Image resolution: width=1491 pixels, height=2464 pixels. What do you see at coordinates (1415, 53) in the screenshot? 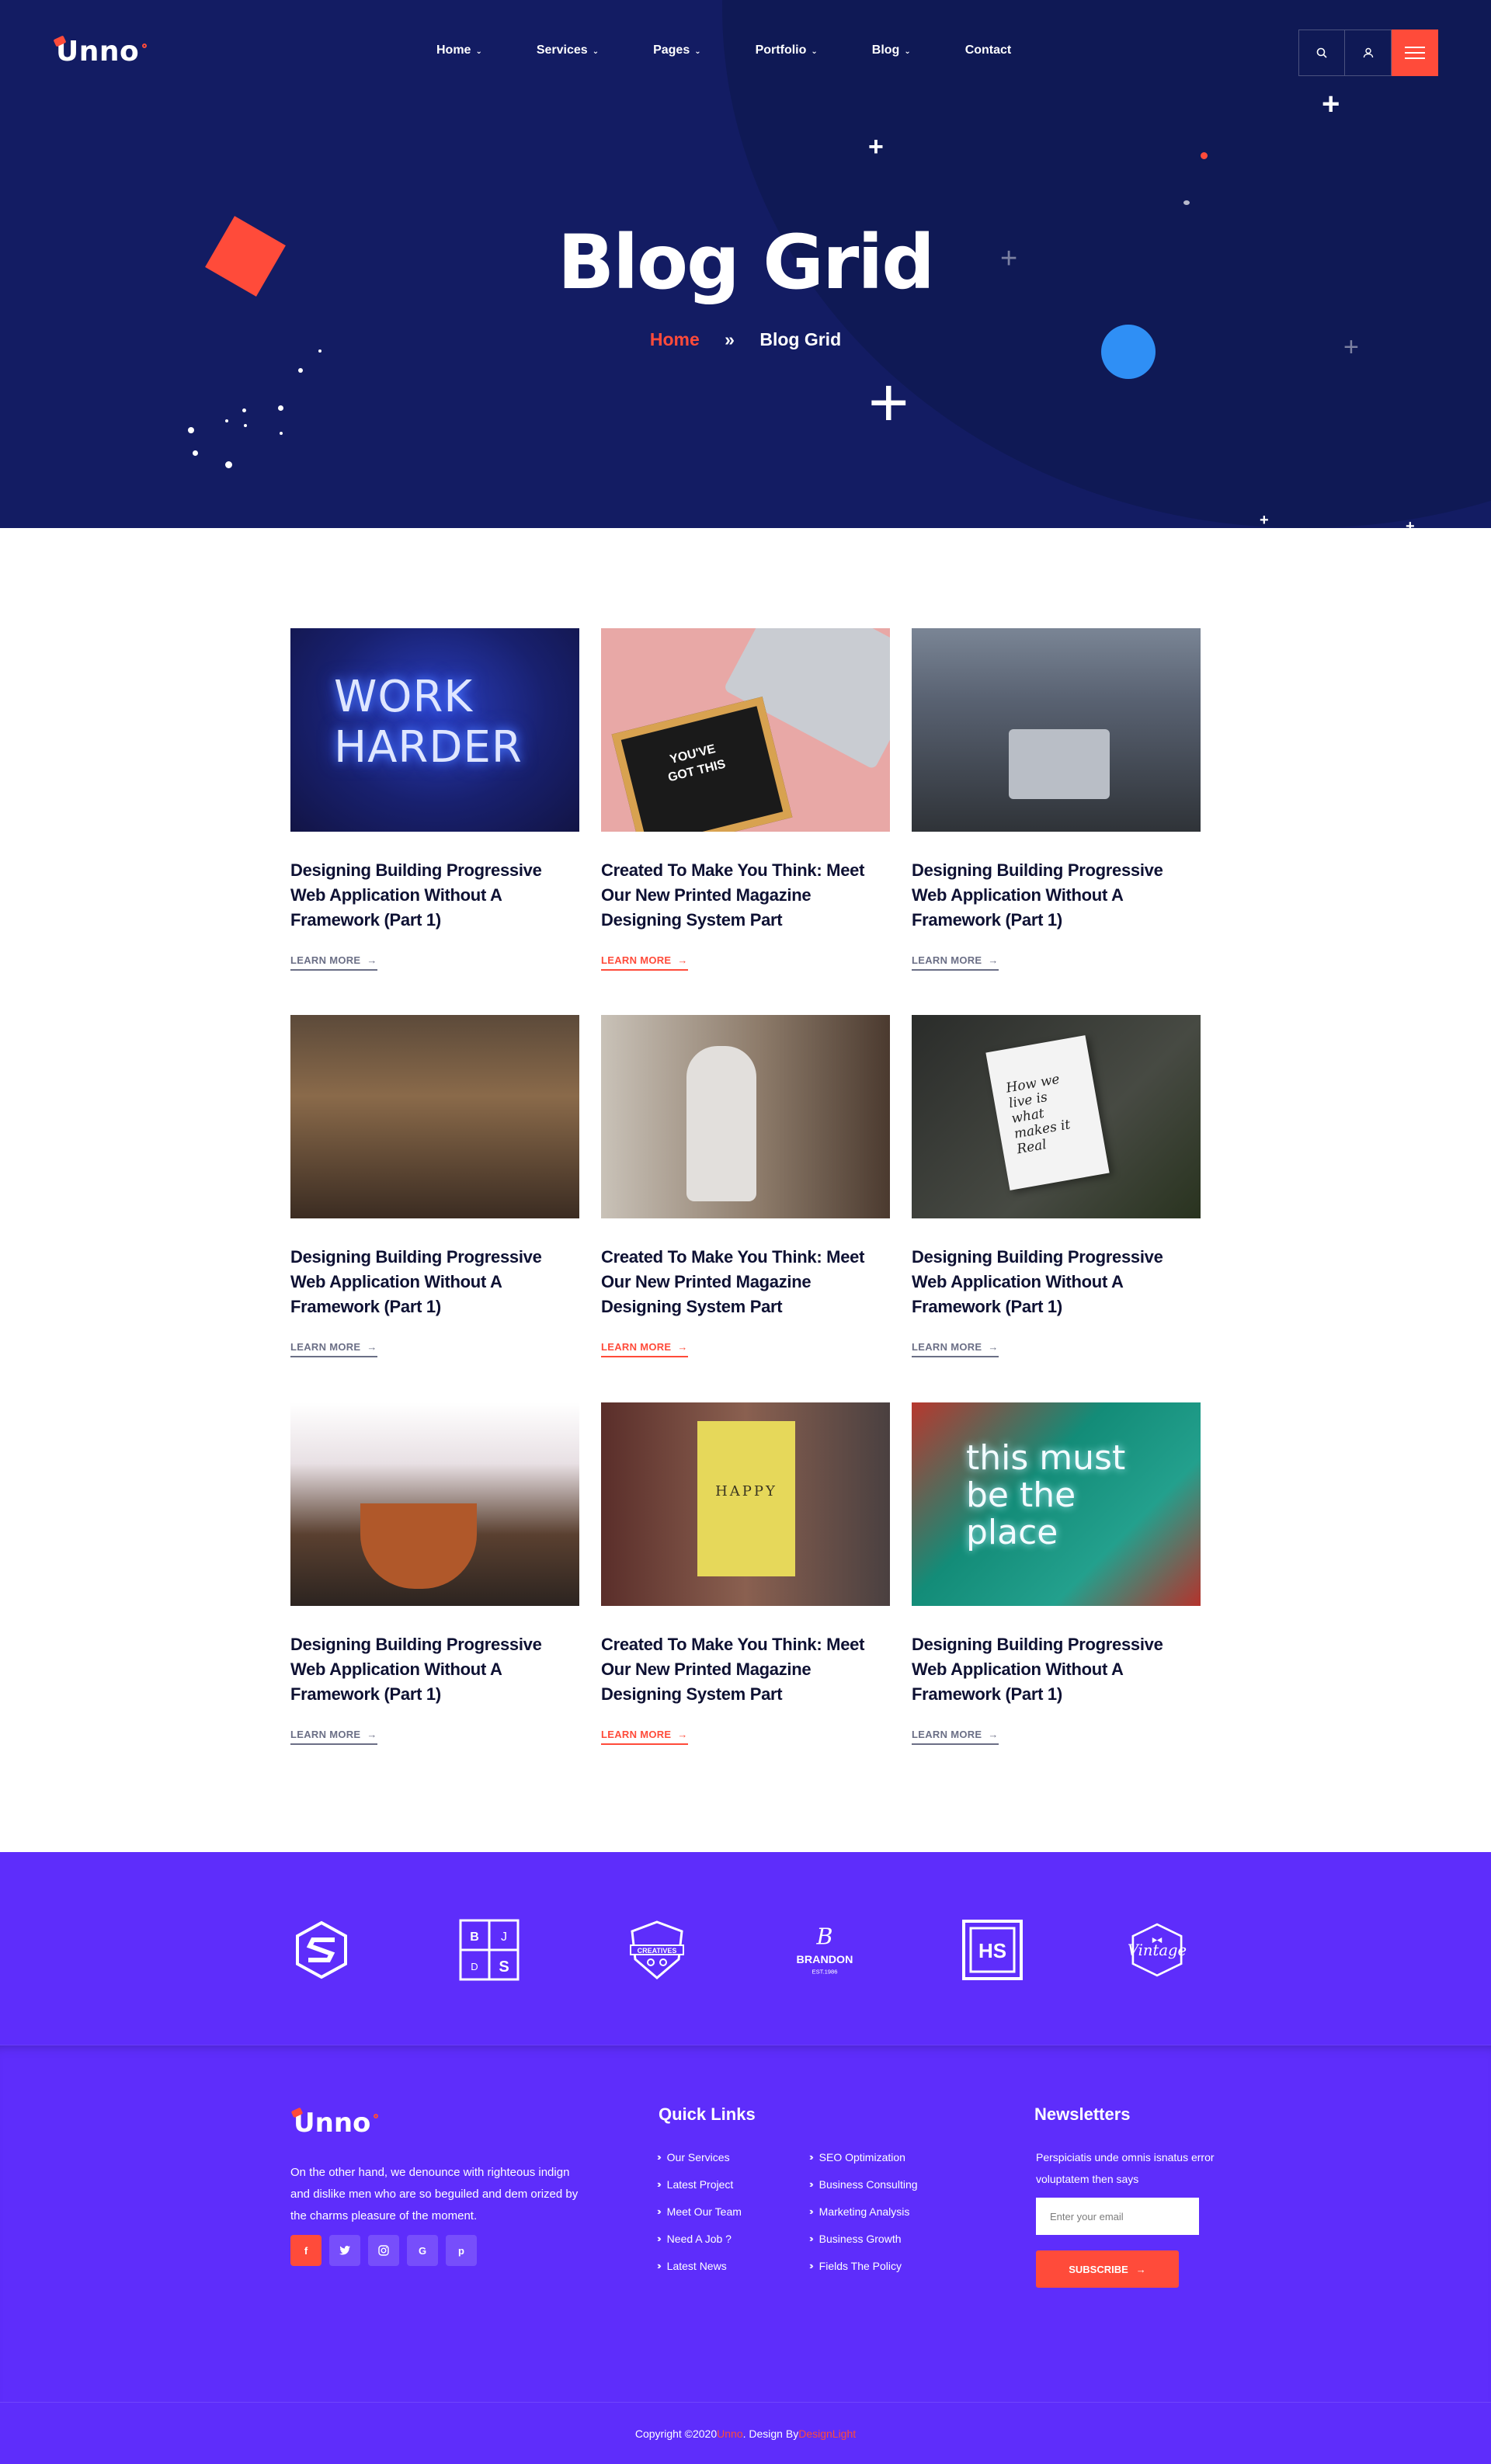
I see `menu-button` at bounding box center [1415, 53].